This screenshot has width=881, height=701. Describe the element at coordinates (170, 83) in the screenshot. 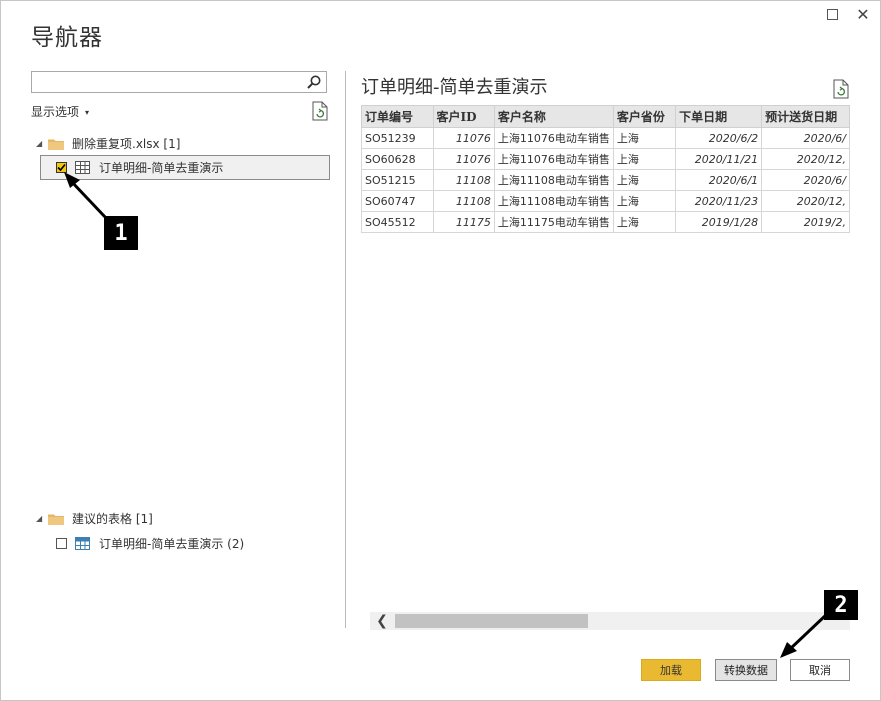

I see `search-input` at that location.